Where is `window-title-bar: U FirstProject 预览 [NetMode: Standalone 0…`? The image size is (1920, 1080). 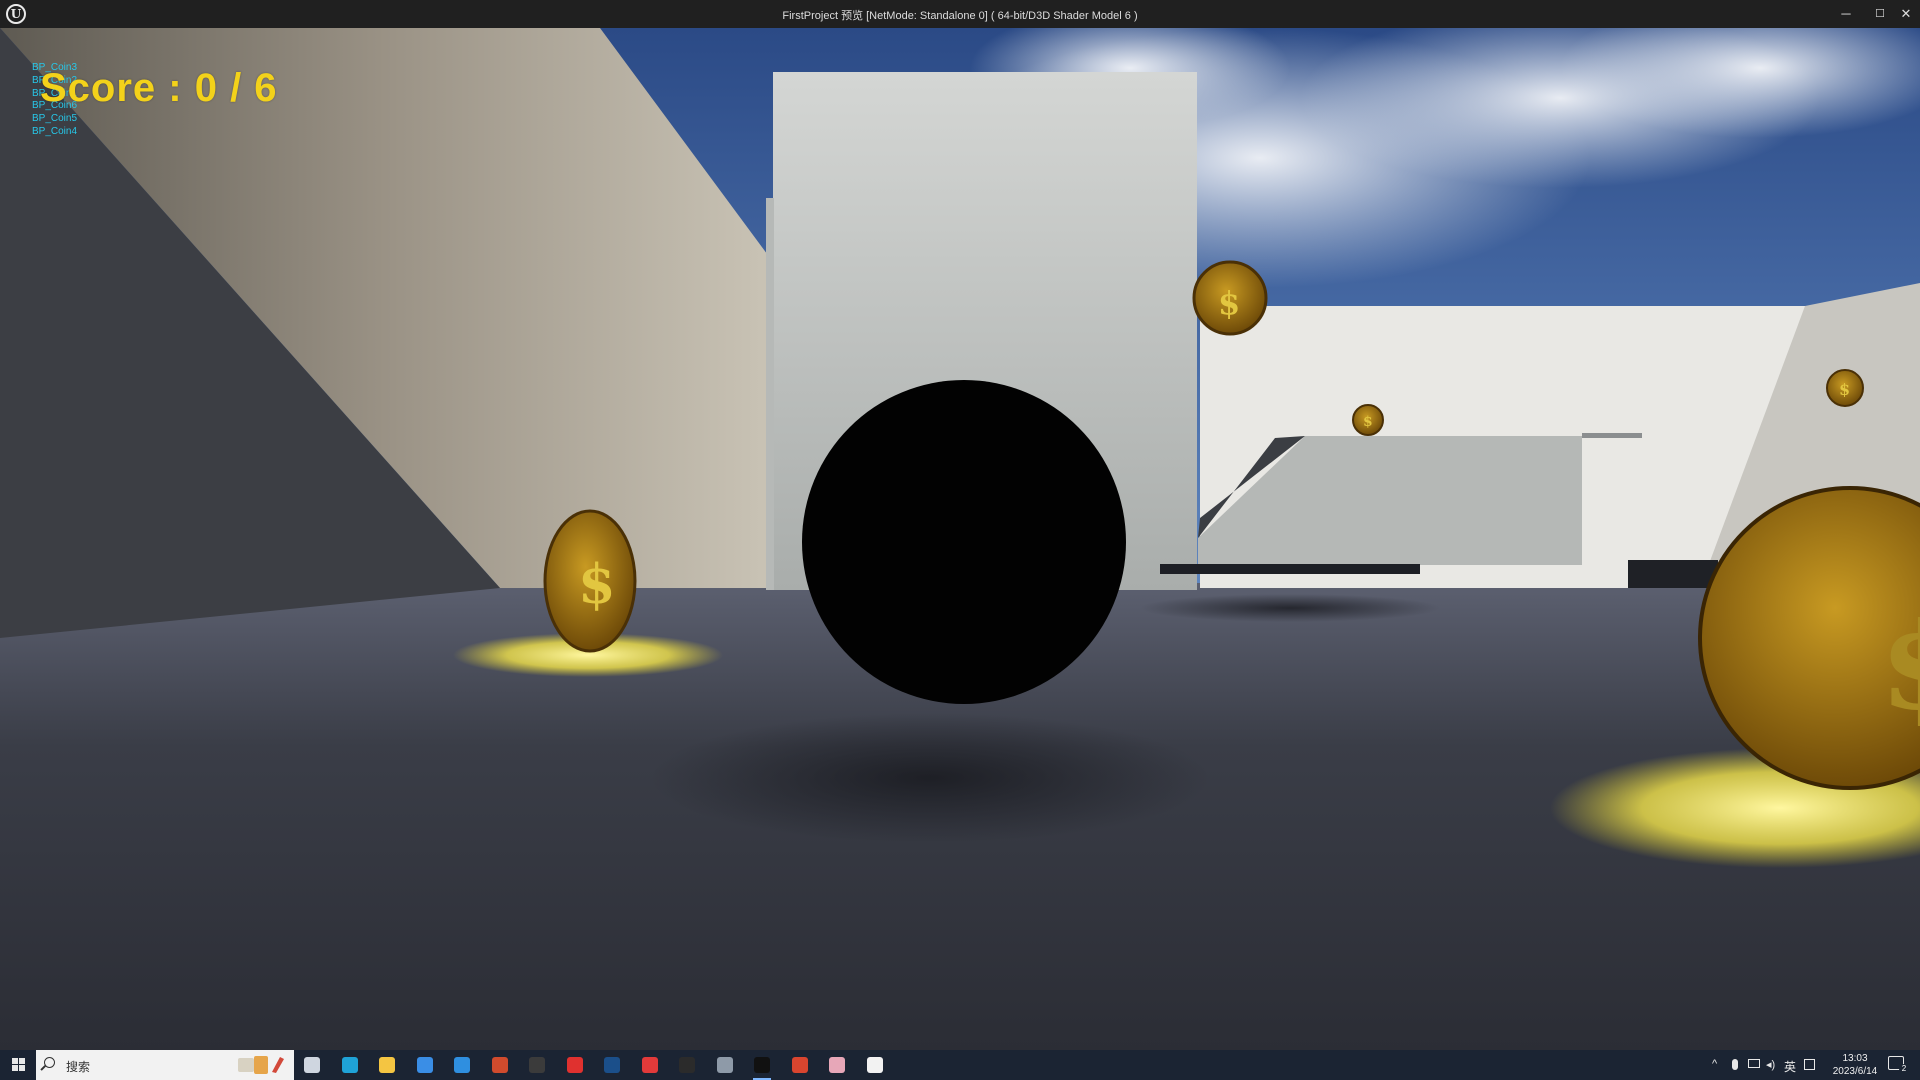
window-title-bar: U FirstProject 预览 [NetMode: Standalone 0… is located at coordinates (960, 14).